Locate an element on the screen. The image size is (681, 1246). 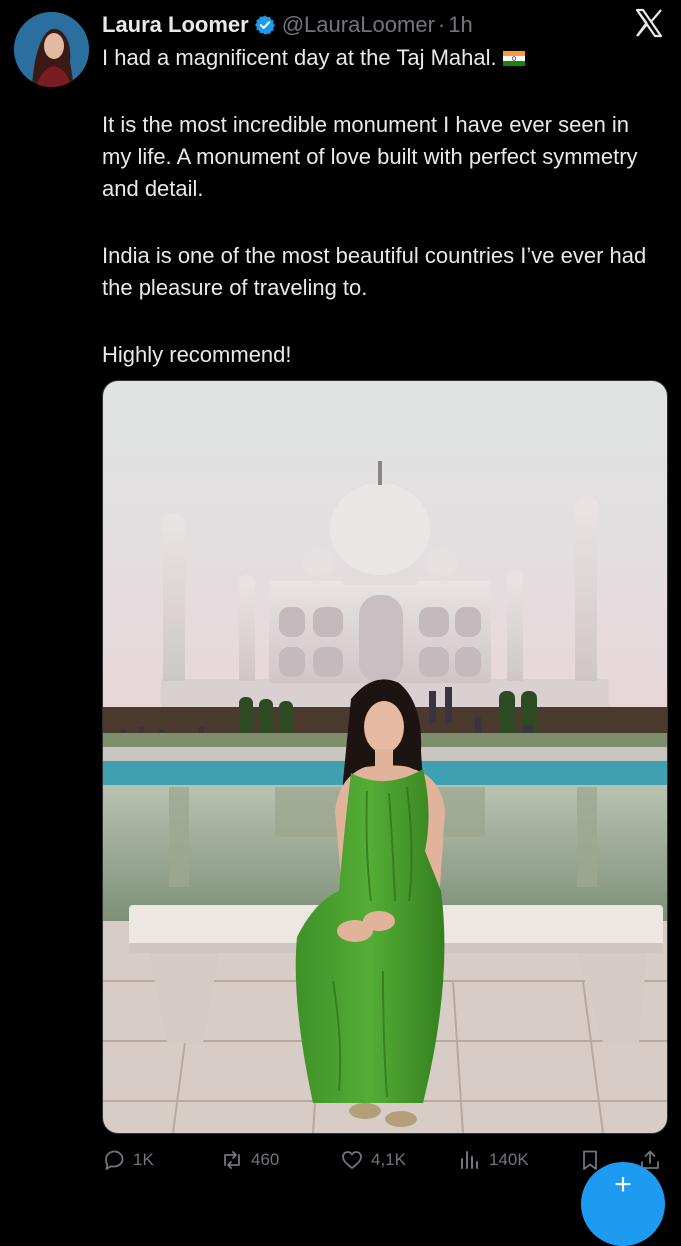
views-count: 140K is located at coordinates (509, 1159).